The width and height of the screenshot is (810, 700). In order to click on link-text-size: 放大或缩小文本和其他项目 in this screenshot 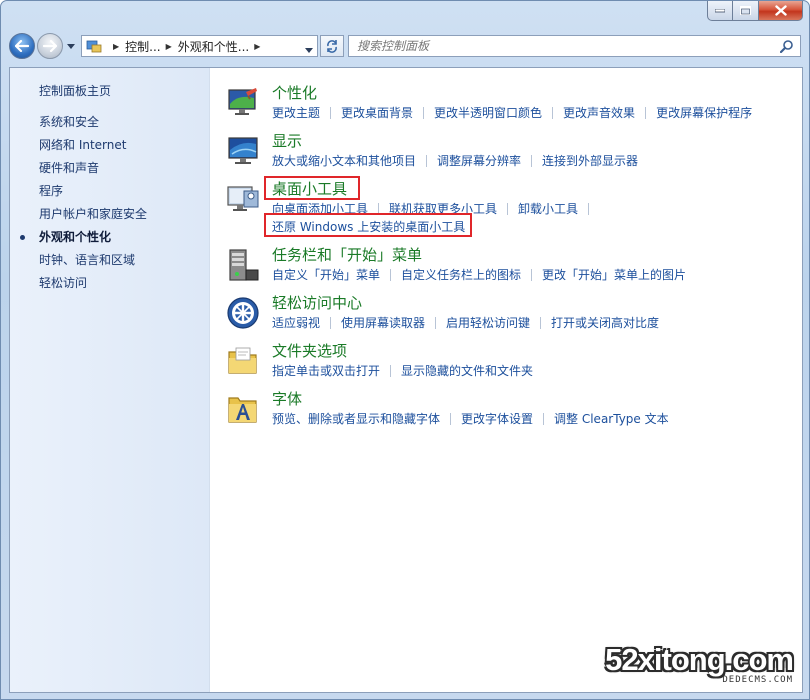, I will do `click(344, 161)`.